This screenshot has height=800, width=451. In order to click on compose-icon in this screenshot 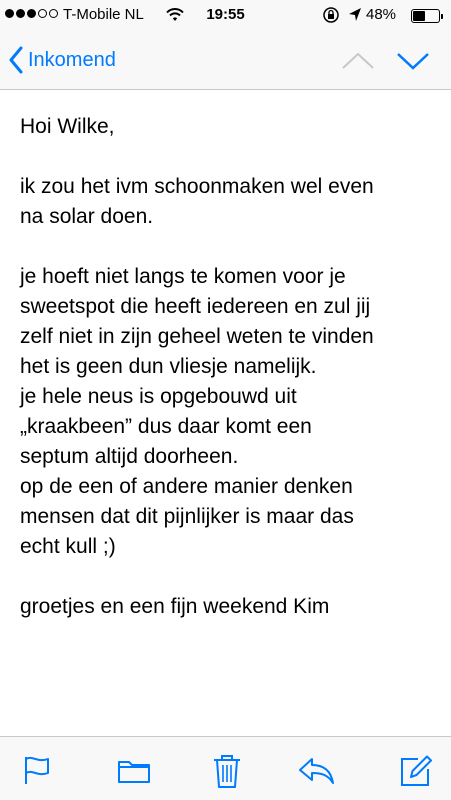, I will do `click(416, 770)`.